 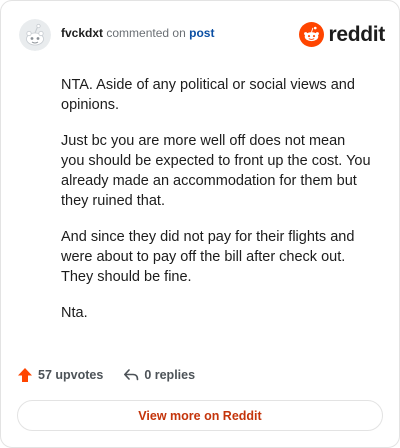 What do you see at coordinates (71, 375) in the screenshot?
I see `upvote-count: 57 upvotes` at bounding box center [71, 375].